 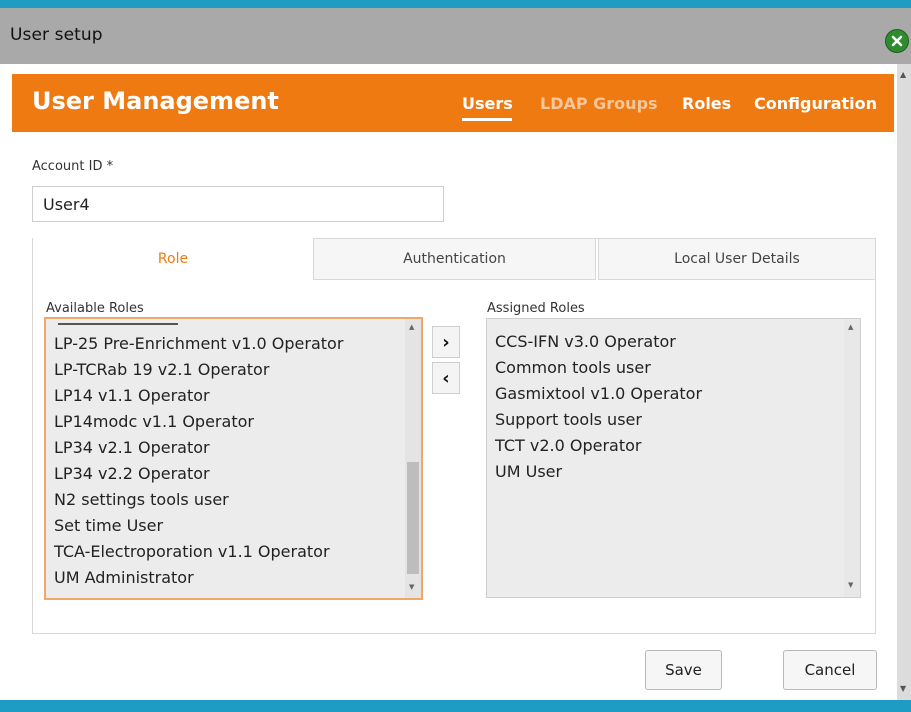 What do you see at coordinates (233, 396) in the screenshot?
I see `list-item: LP14 v1.1 Operator` at bounding box center [233, 396].